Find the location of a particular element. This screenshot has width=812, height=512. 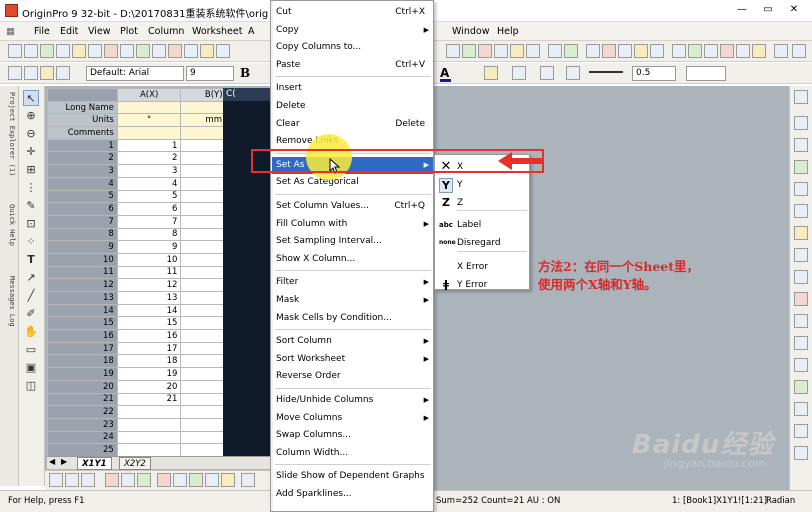

save-icon is located at coordinates (95, 51).